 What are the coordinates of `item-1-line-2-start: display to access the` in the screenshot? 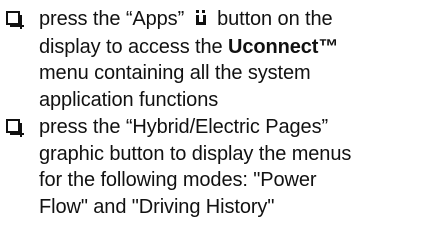 It's located at (131, 46).